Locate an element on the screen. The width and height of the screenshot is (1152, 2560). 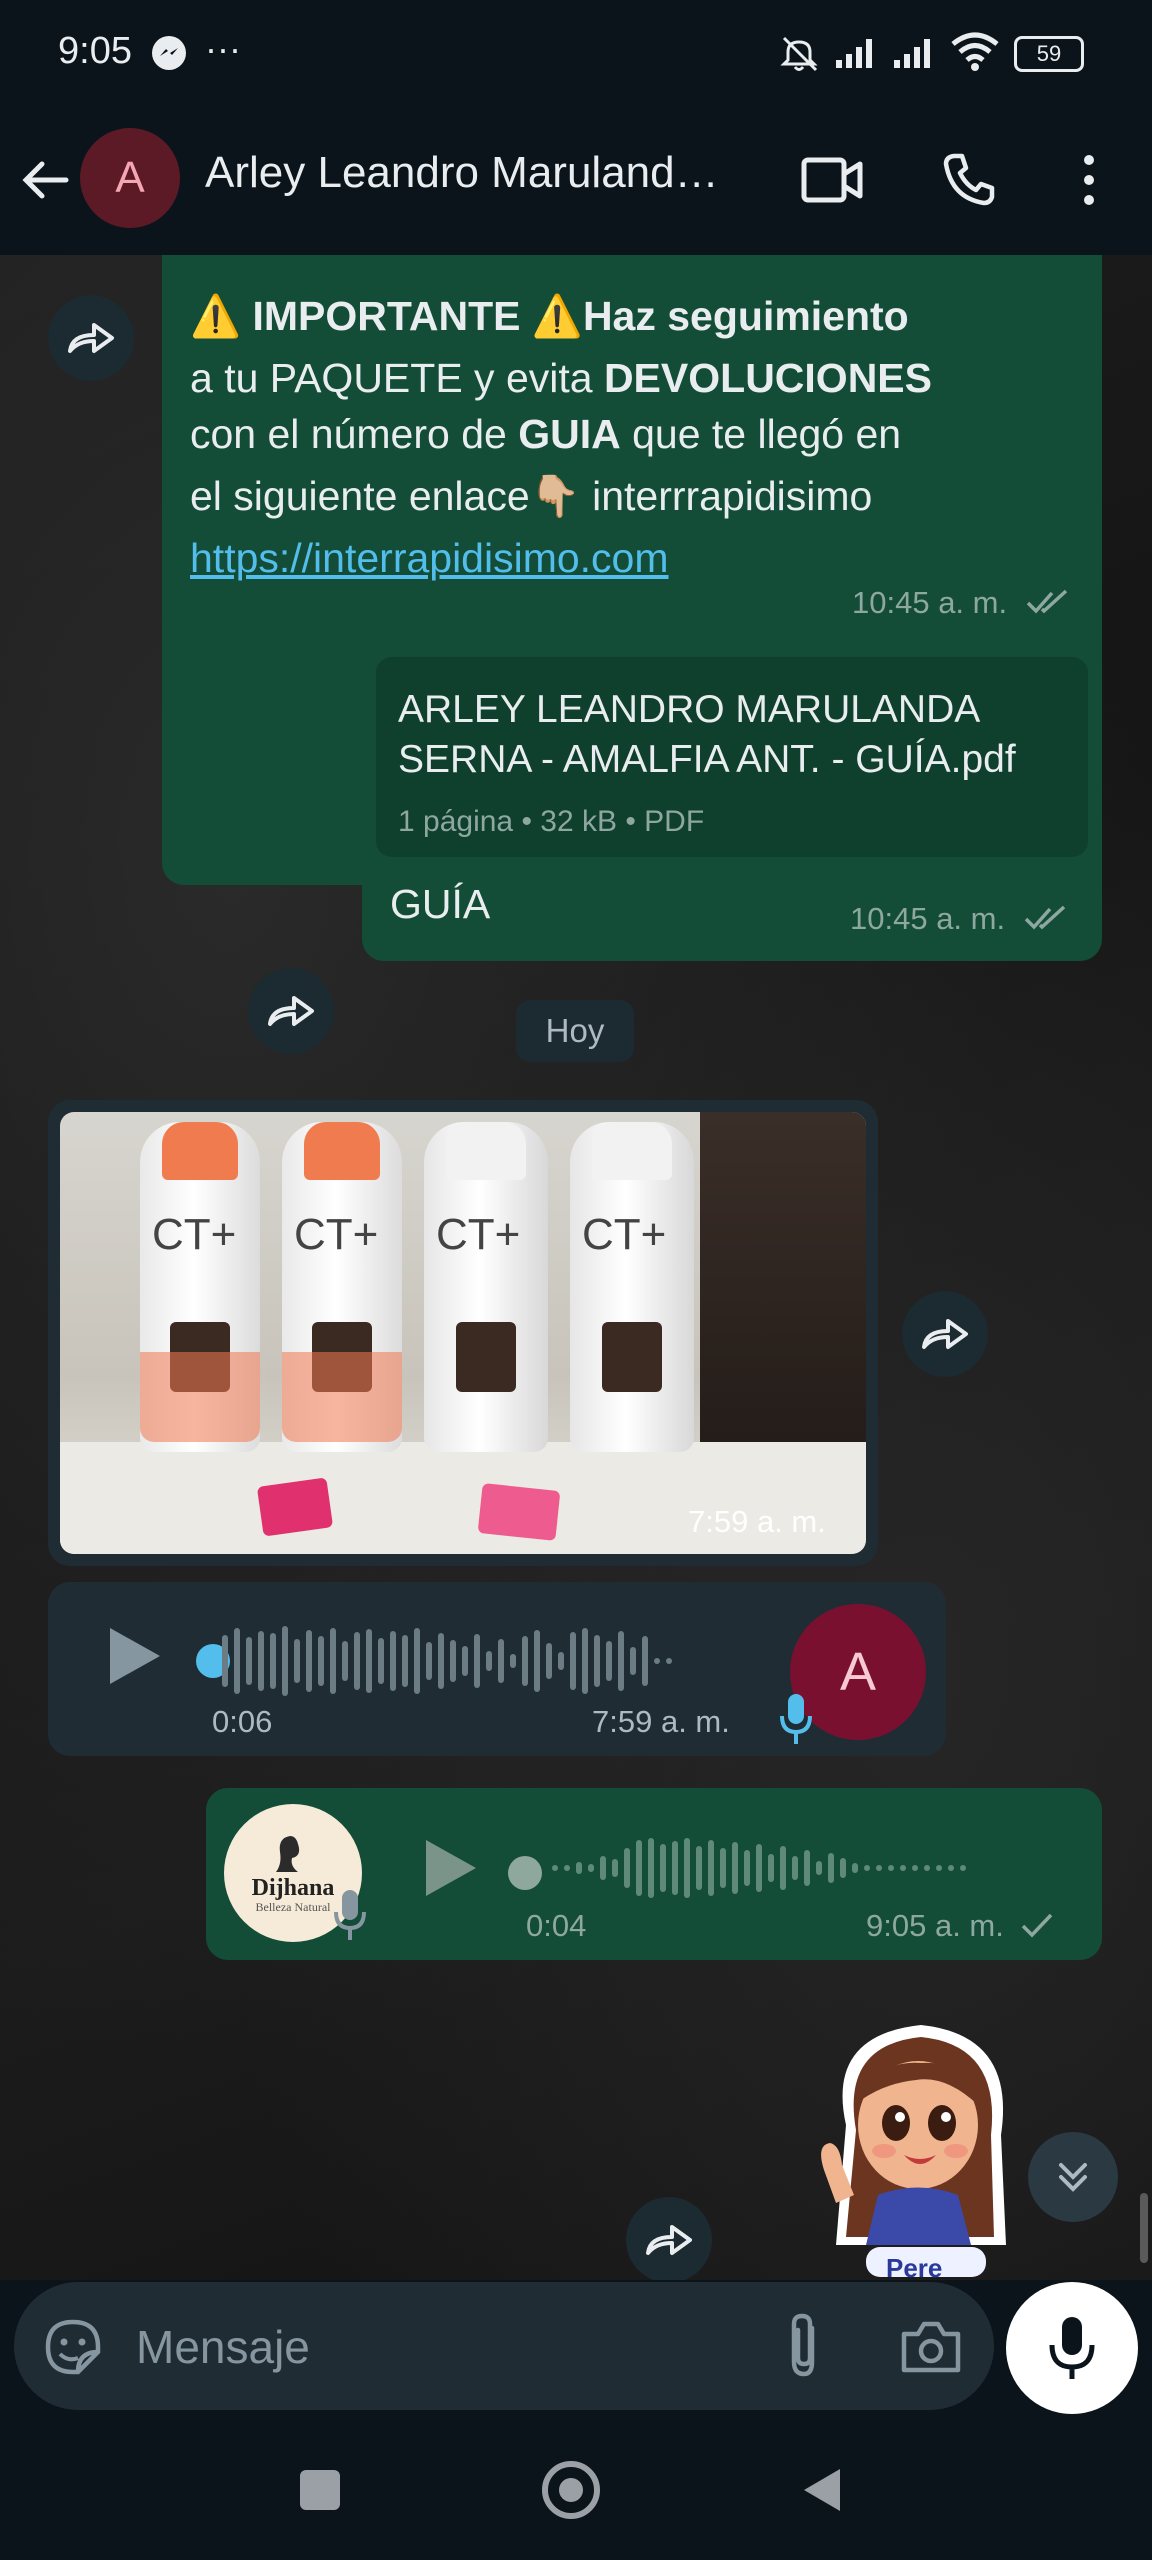
message-text: que te llegó en is located at coordinates (761, 434).